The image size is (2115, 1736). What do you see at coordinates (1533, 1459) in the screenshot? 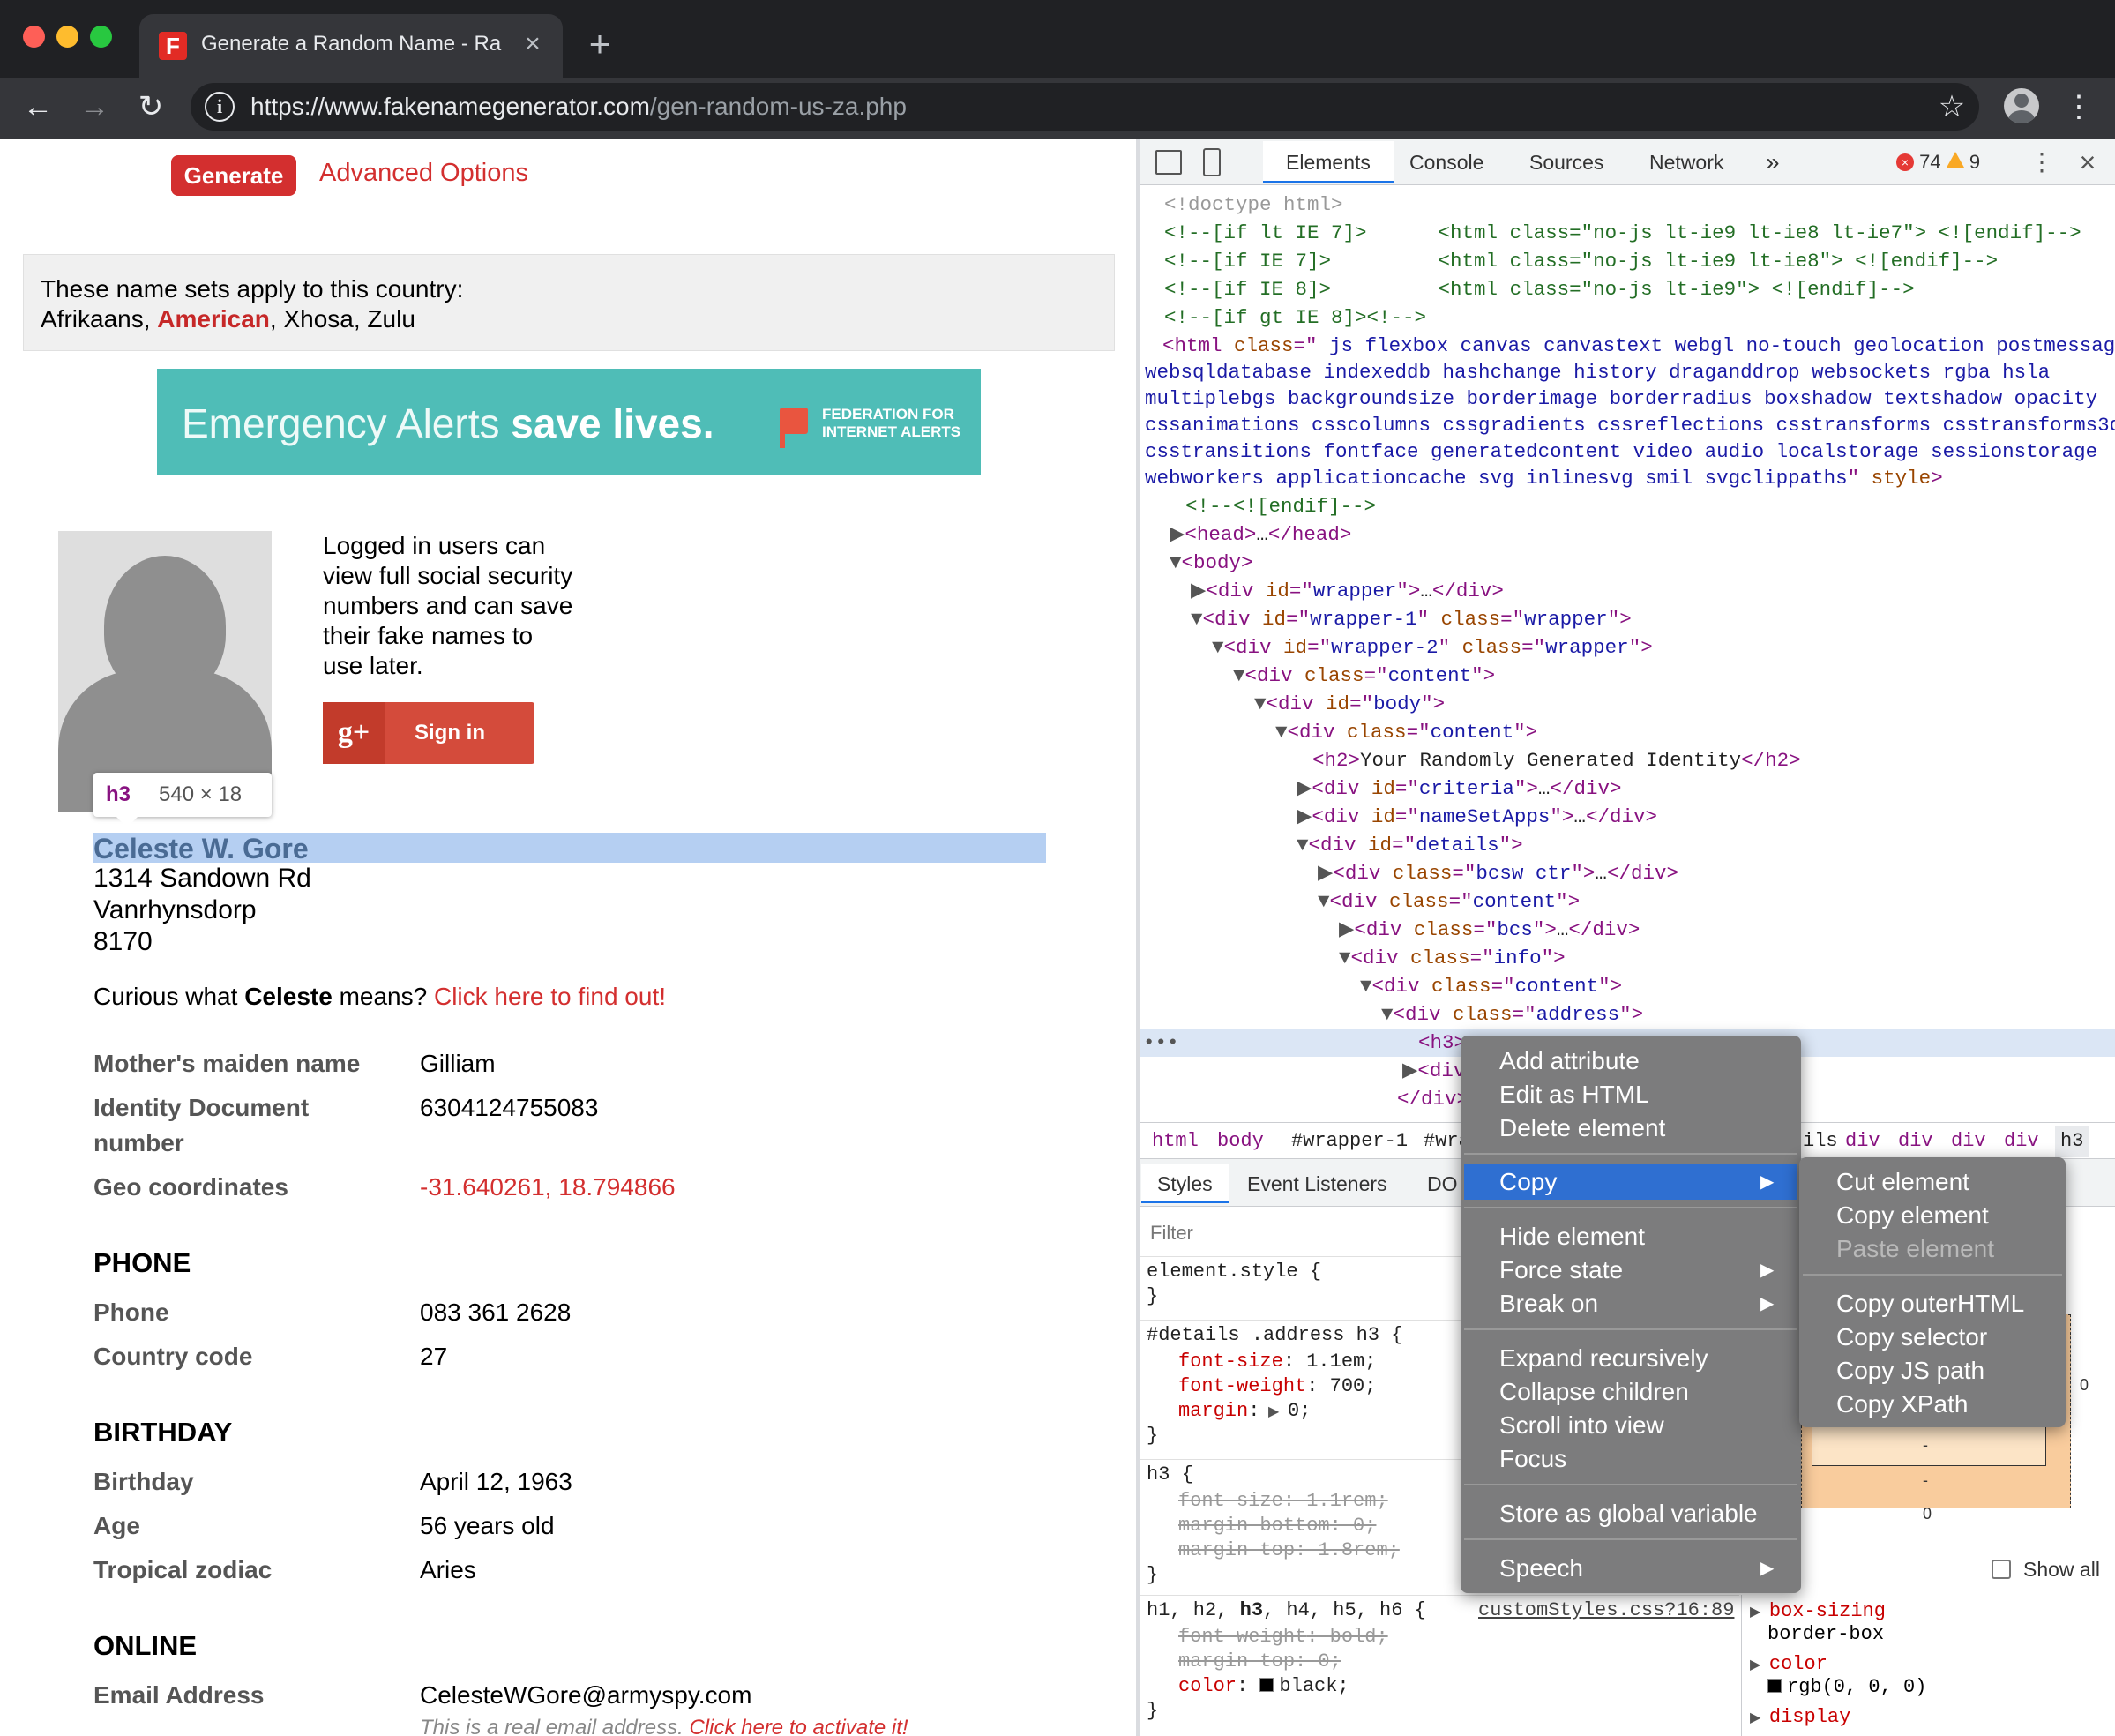
I see `menu-item-focus: Focus` at bounding box center [1533, 1459].